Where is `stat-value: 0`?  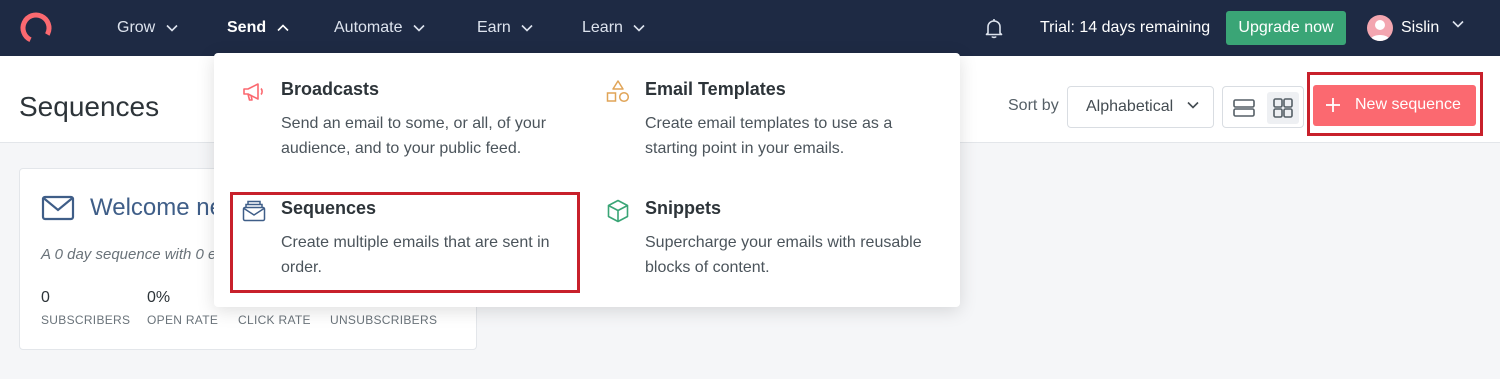 stat-value: 0 is located at coordinates (45, 297).